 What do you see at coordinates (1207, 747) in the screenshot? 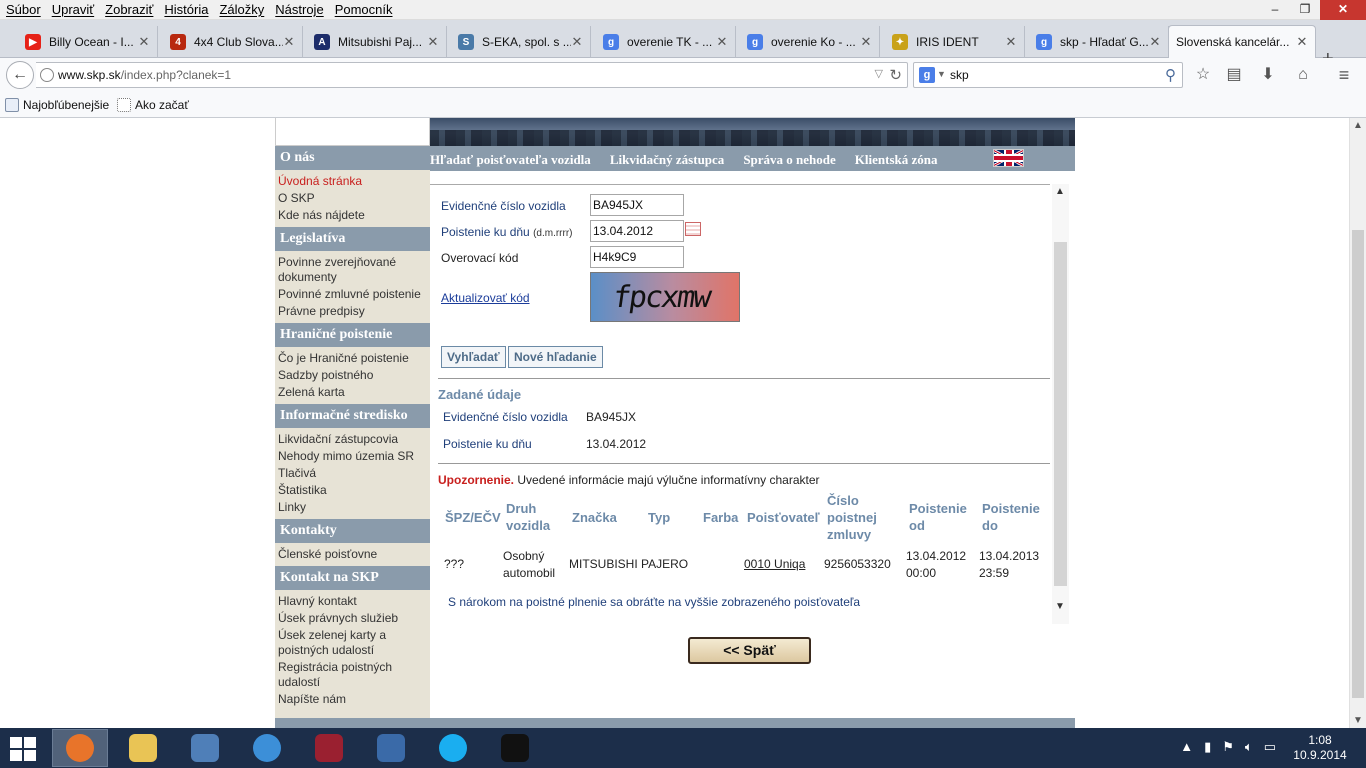
I see `network-icon: ▮` at bounding box center [1207, 747].